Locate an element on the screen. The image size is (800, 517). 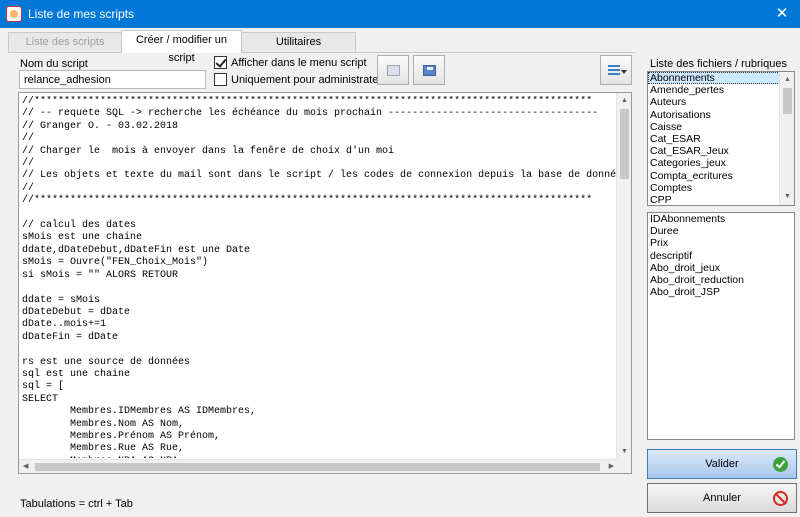
close-icon: ✕ is located at coordinates (782, 14).